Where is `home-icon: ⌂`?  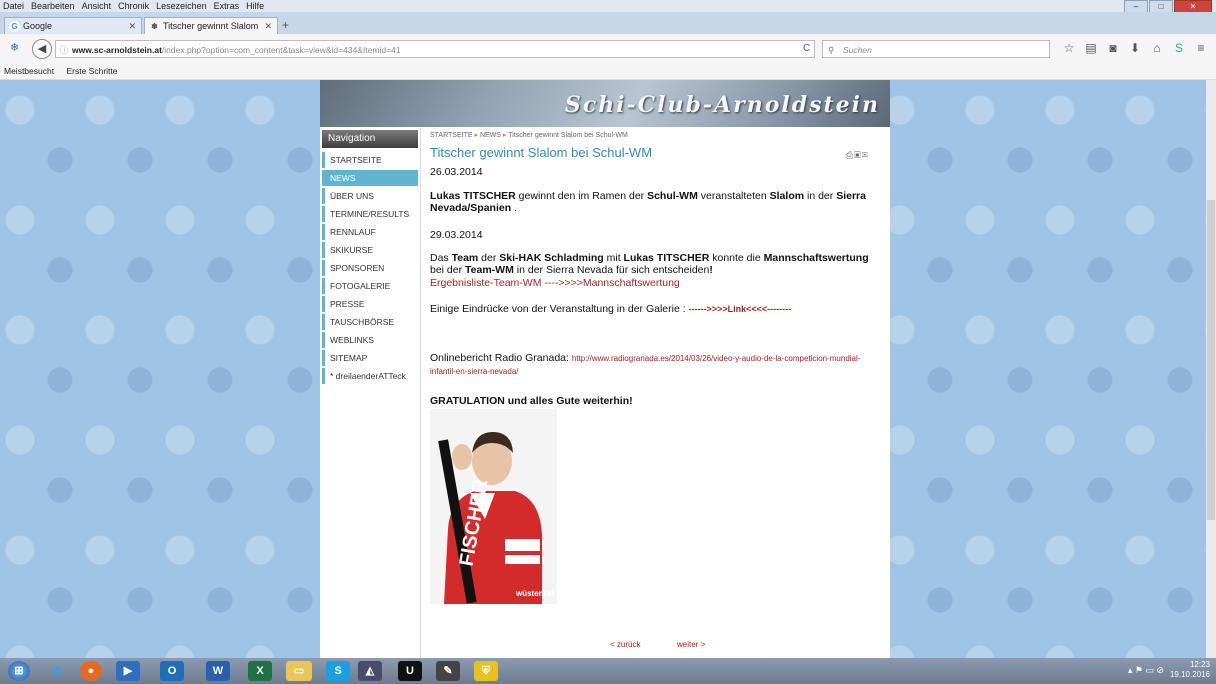
home-icon: ⌂ is located at coordinates (1157, 48).